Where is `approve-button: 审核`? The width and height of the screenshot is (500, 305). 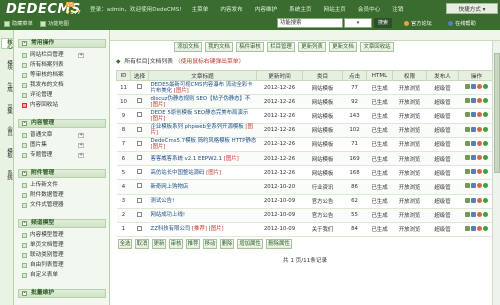 approve-button: 审核 is located at coordinates (176, 244).